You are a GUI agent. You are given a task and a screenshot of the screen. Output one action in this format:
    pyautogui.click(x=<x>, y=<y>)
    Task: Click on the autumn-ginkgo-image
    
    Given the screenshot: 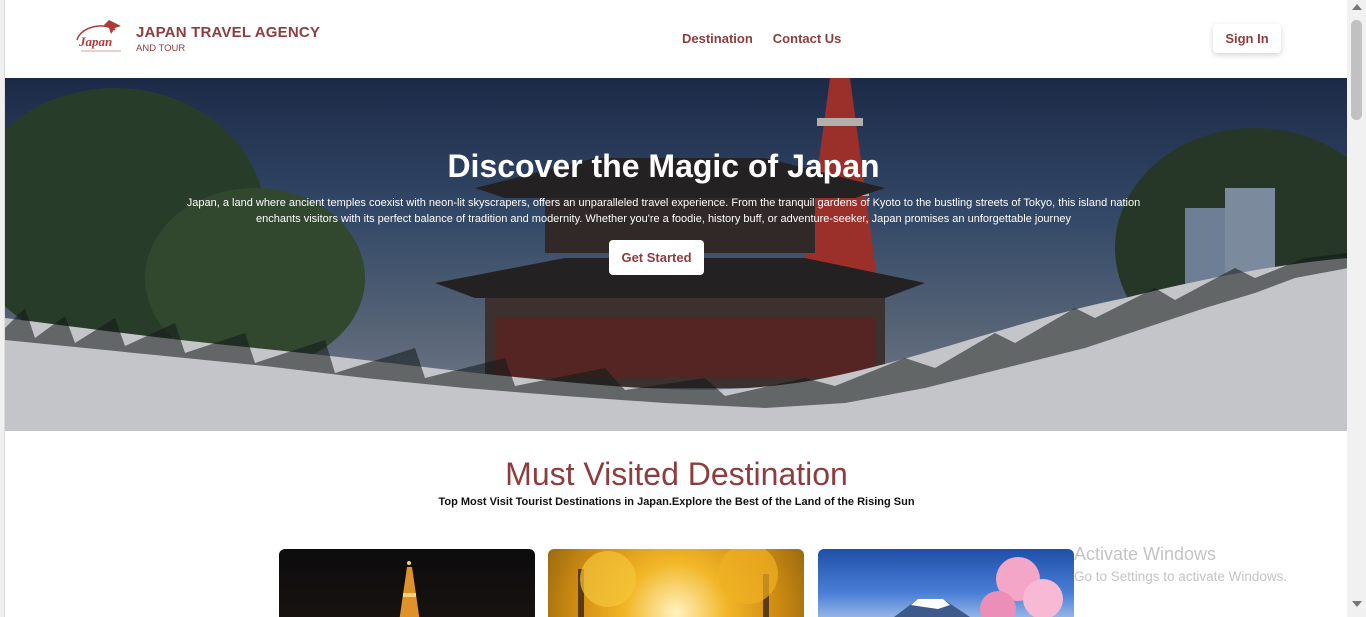 What is the action you would take?
    pyautogui.click(x=678, y=583)
    